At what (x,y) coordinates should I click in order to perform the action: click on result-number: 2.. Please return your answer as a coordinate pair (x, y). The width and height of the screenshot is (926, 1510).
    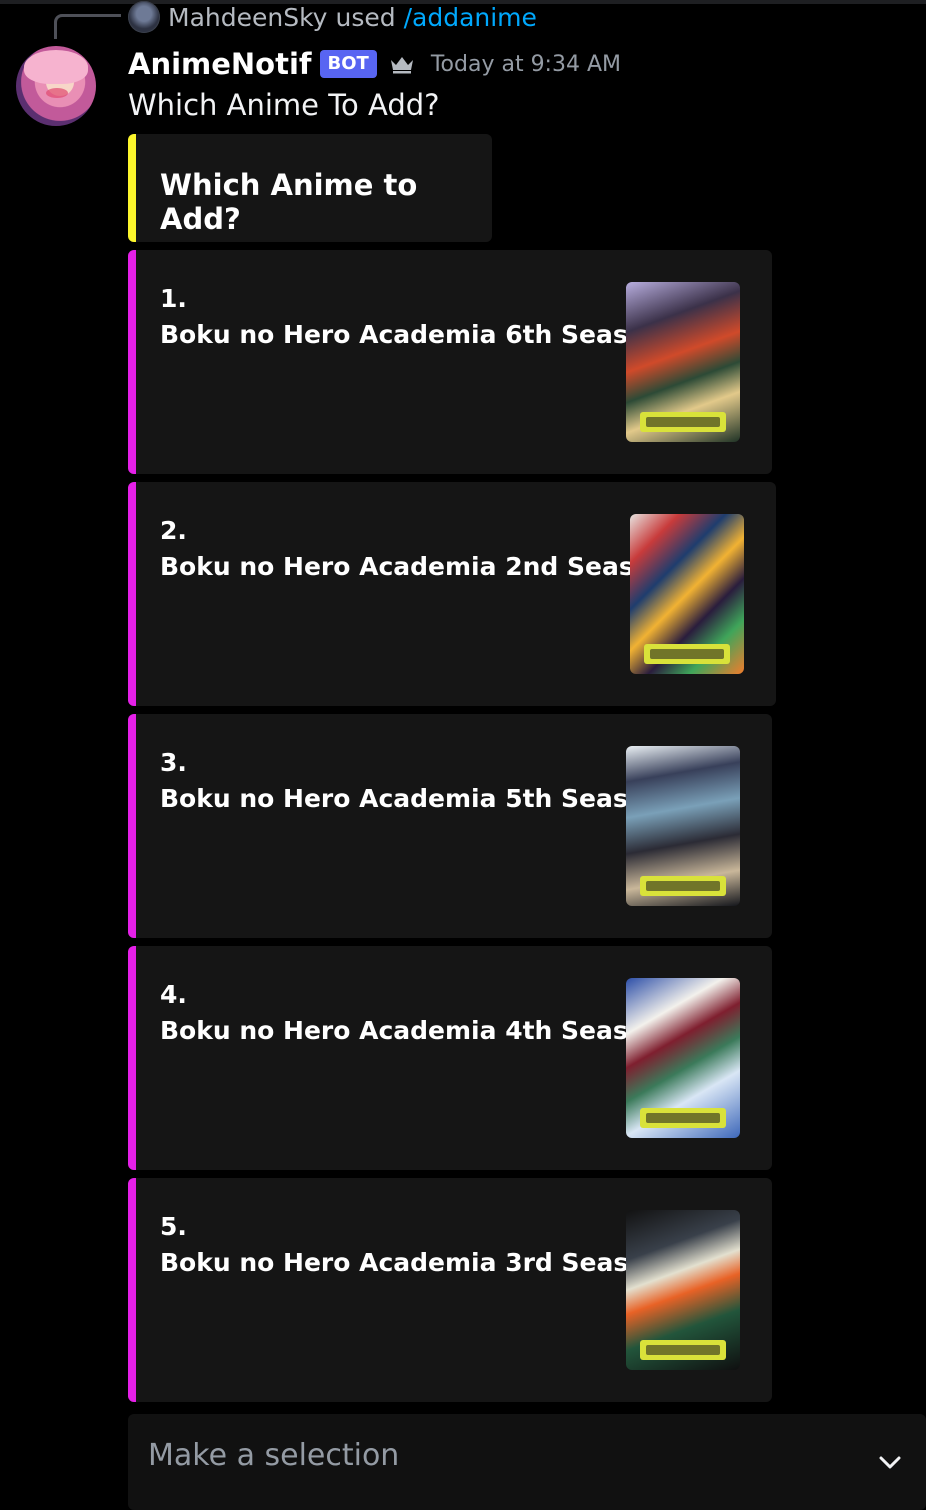
    Looking at the image, I should click on (173, 530).